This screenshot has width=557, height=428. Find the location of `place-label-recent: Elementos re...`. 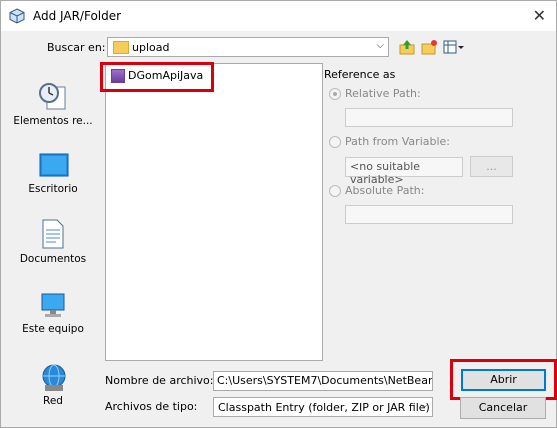

place-label-recent: Elementos re... is located at coordinates (53, 121).